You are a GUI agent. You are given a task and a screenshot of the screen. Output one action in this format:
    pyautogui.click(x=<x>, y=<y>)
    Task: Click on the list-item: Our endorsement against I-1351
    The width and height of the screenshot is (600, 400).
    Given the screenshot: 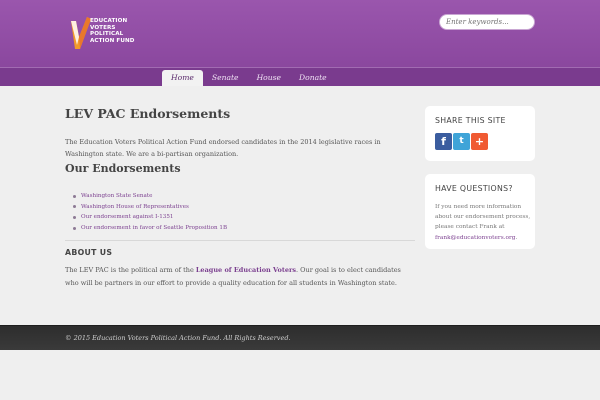 What is the action you would take?
    pyautogui.click(x=150, y=217)
    